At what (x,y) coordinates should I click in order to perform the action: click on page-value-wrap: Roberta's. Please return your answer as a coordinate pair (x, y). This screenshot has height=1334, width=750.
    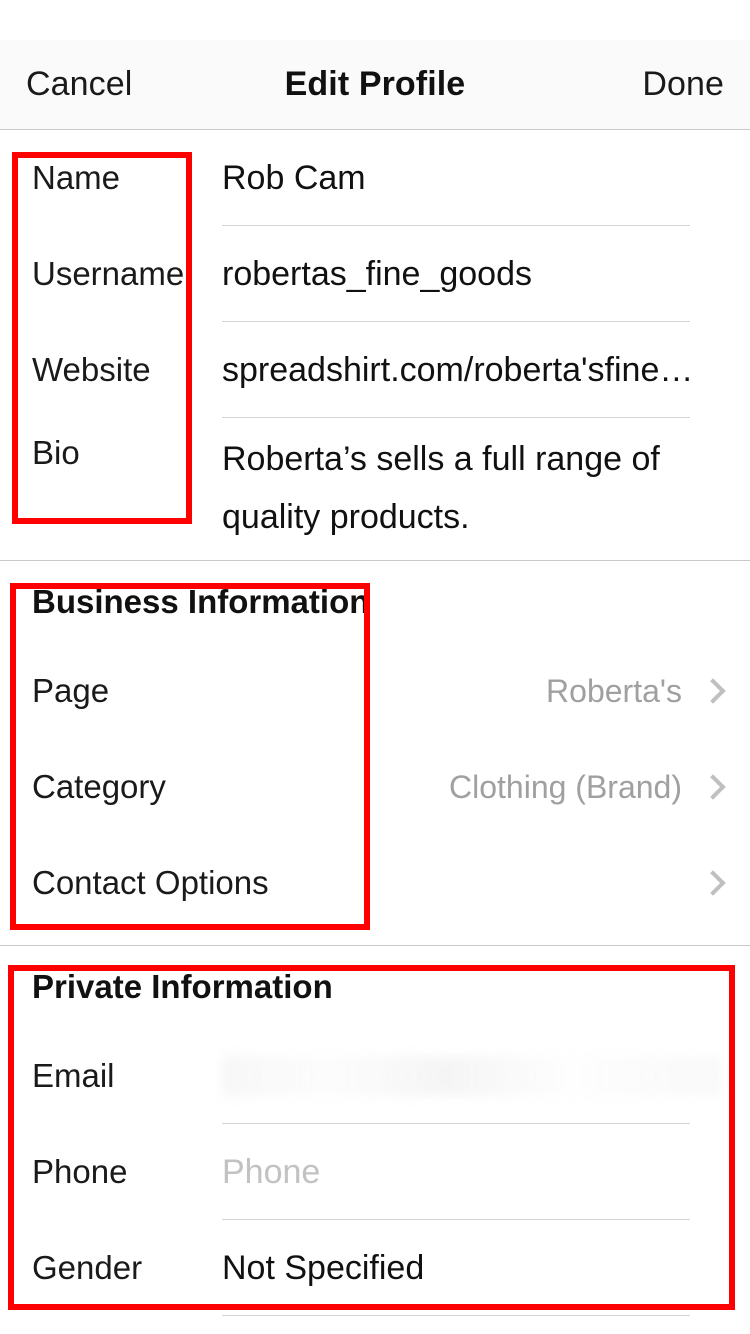
    Looking at the image, I should click on (474, 691).